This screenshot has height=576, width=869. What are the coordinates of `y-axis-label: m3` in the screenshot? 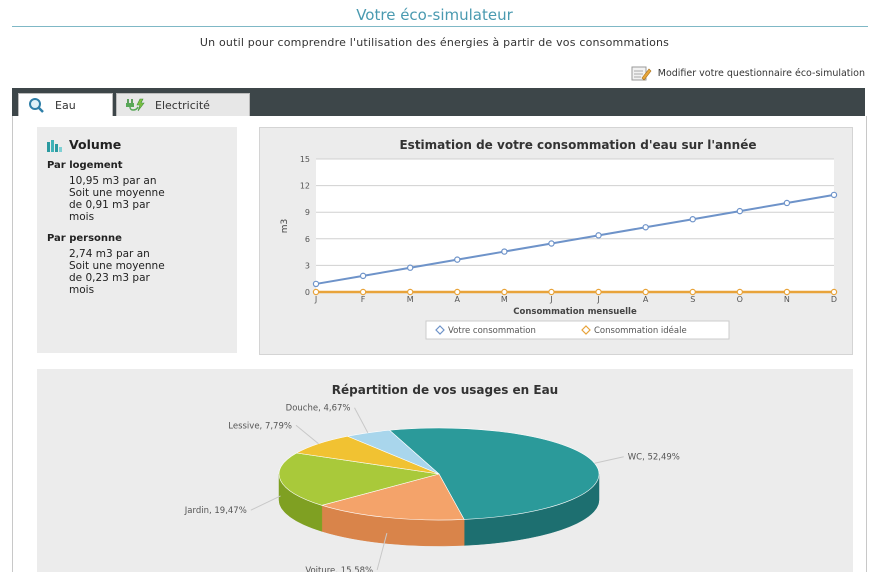 It's located at (285, 226).